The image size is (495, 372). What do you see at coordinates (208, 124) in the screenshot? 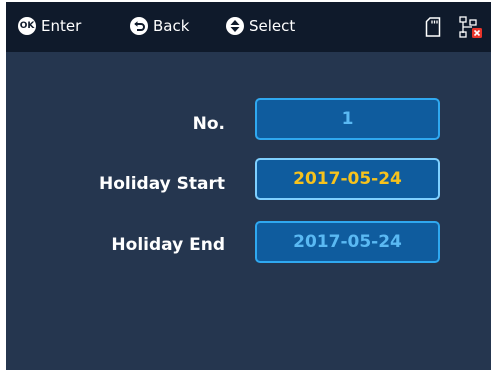
I see `no-label: No.` at bounding box center [208, 124].